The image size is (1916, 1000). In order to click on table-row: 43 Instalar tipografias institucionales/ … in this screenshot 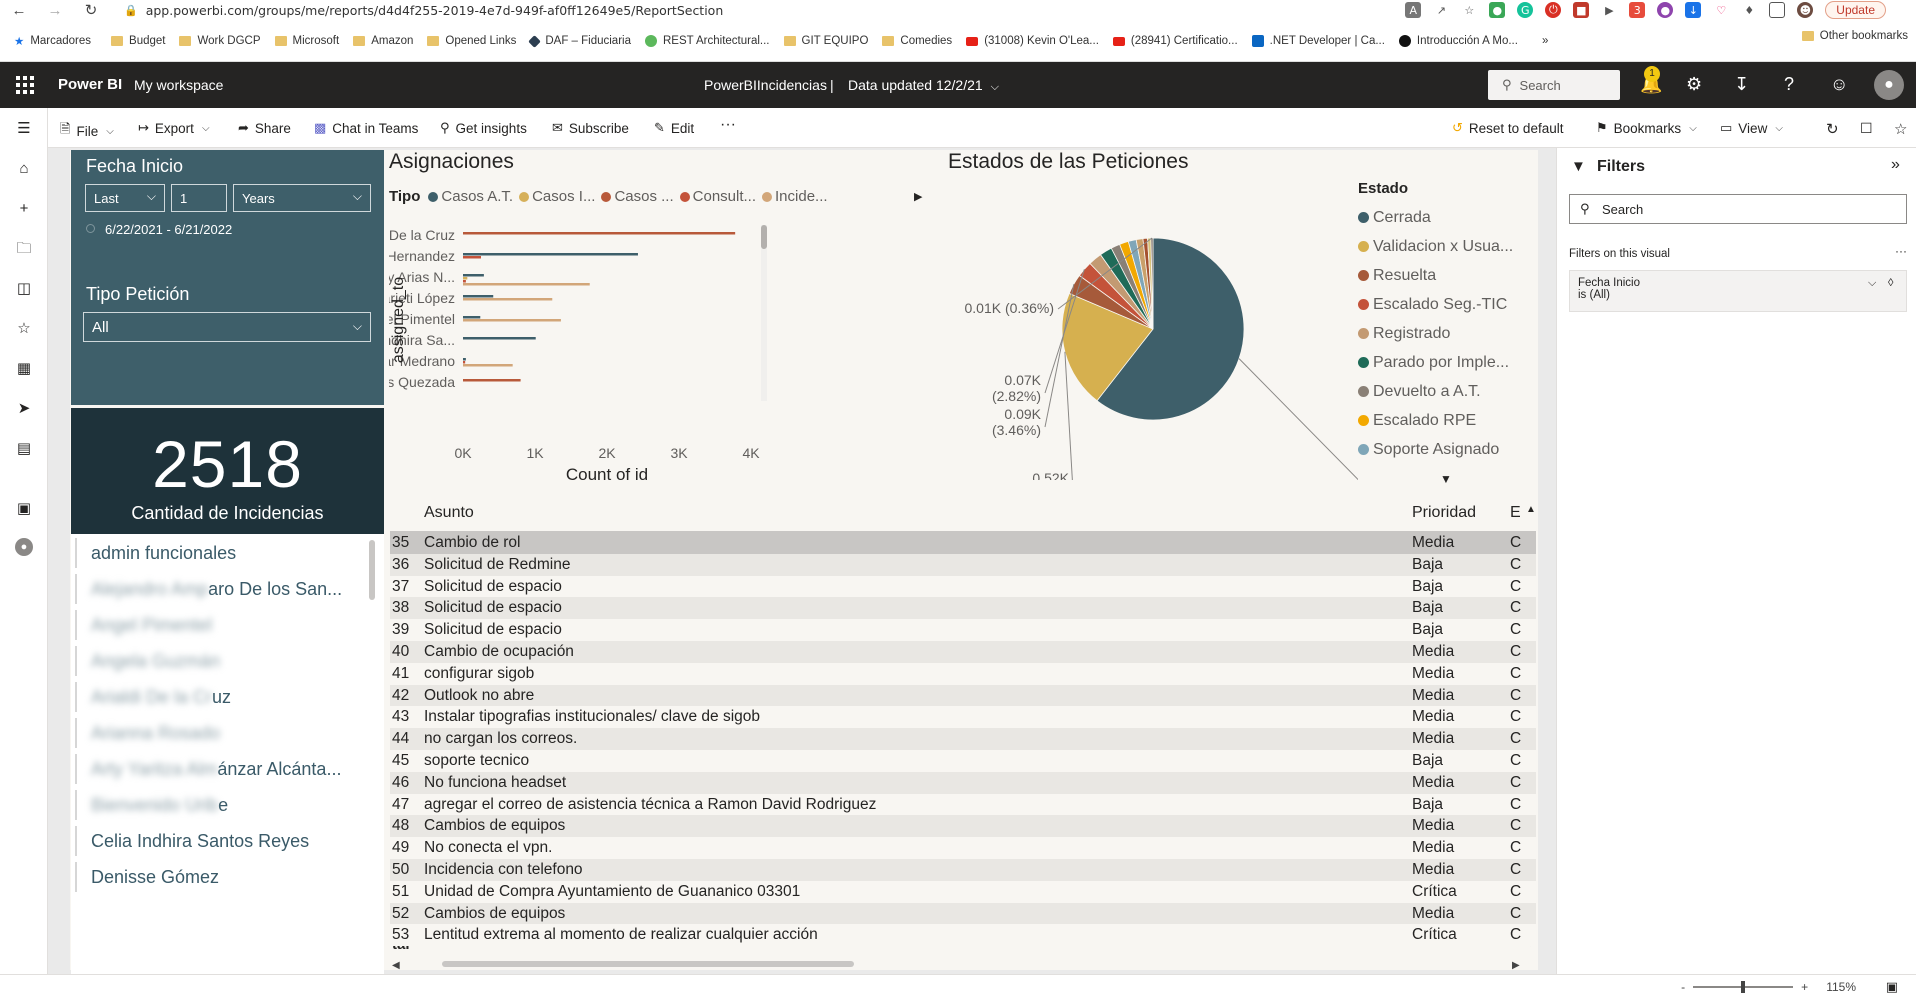, I will do `click(963, 717)`.